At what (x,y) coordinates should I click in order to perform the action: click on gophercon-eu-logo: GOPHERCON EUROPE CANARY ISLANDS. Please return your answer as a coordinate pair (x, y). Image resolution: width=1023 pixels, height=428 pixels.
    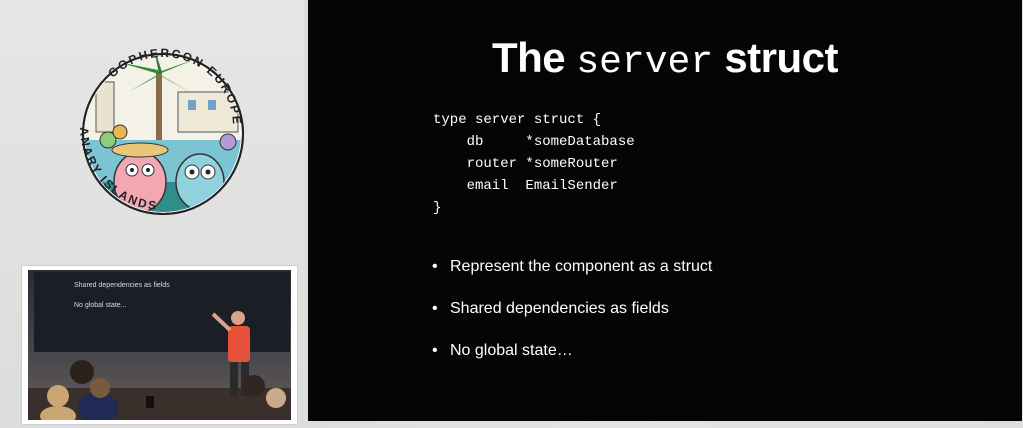
    Looking at the image, I should click on (151, 118).